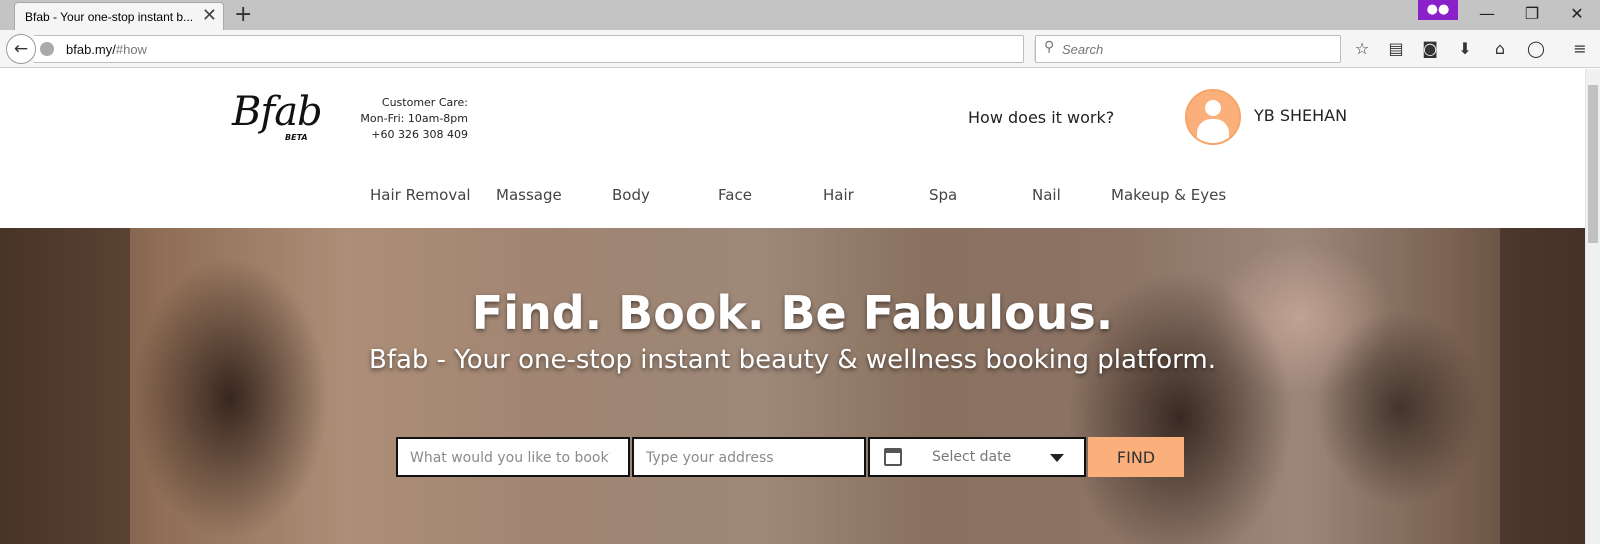 Image resolution: width=1600 pixels, height=544 pixels. Describe the element at coordinates (972, 457) in the screenshot. I see `date-select-value: Select date` at that location.